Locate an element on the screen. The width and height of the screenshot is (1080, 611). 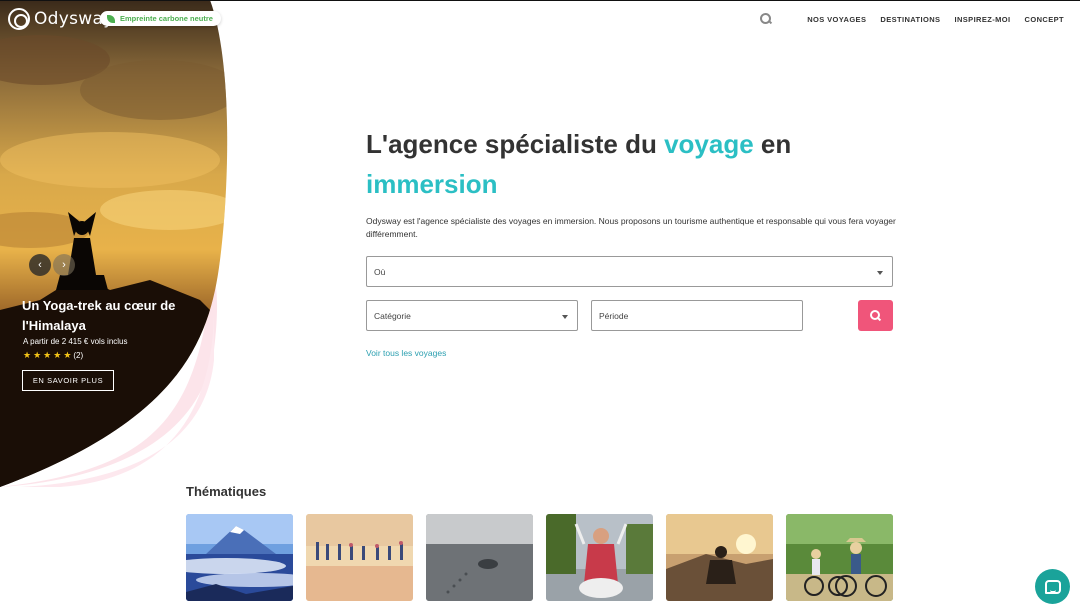
themes-title: Thématiques is located at coordinates (226, 491).